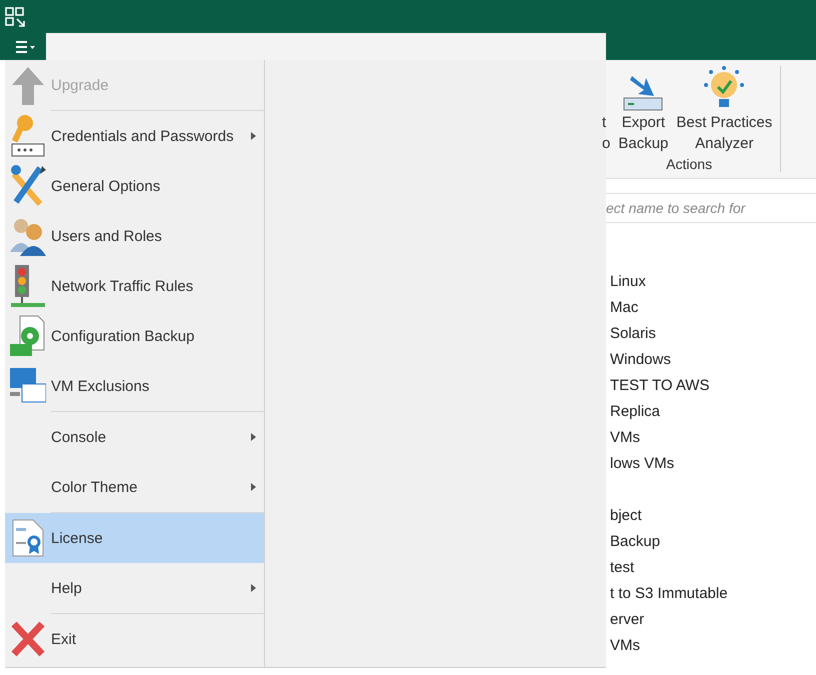 This screenshot has height=675, width=816. I want to click on menu-item: Exit, so click(134, 639).